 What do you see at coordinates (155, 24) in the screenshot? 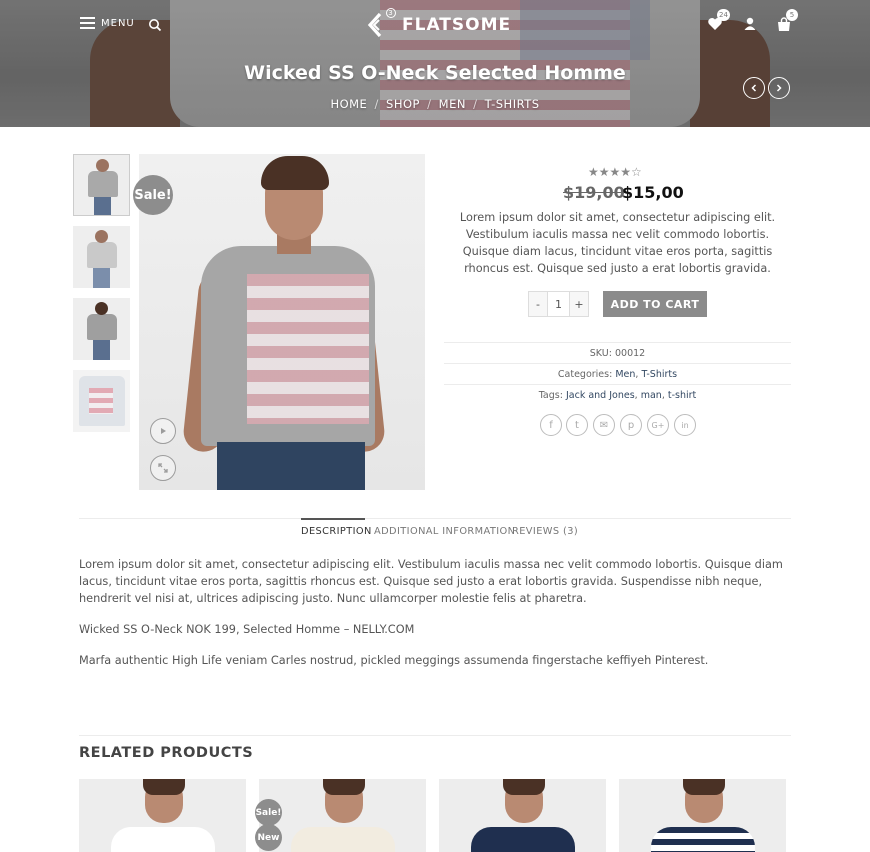
I see `search-icon` at bounding box center [155, 24].